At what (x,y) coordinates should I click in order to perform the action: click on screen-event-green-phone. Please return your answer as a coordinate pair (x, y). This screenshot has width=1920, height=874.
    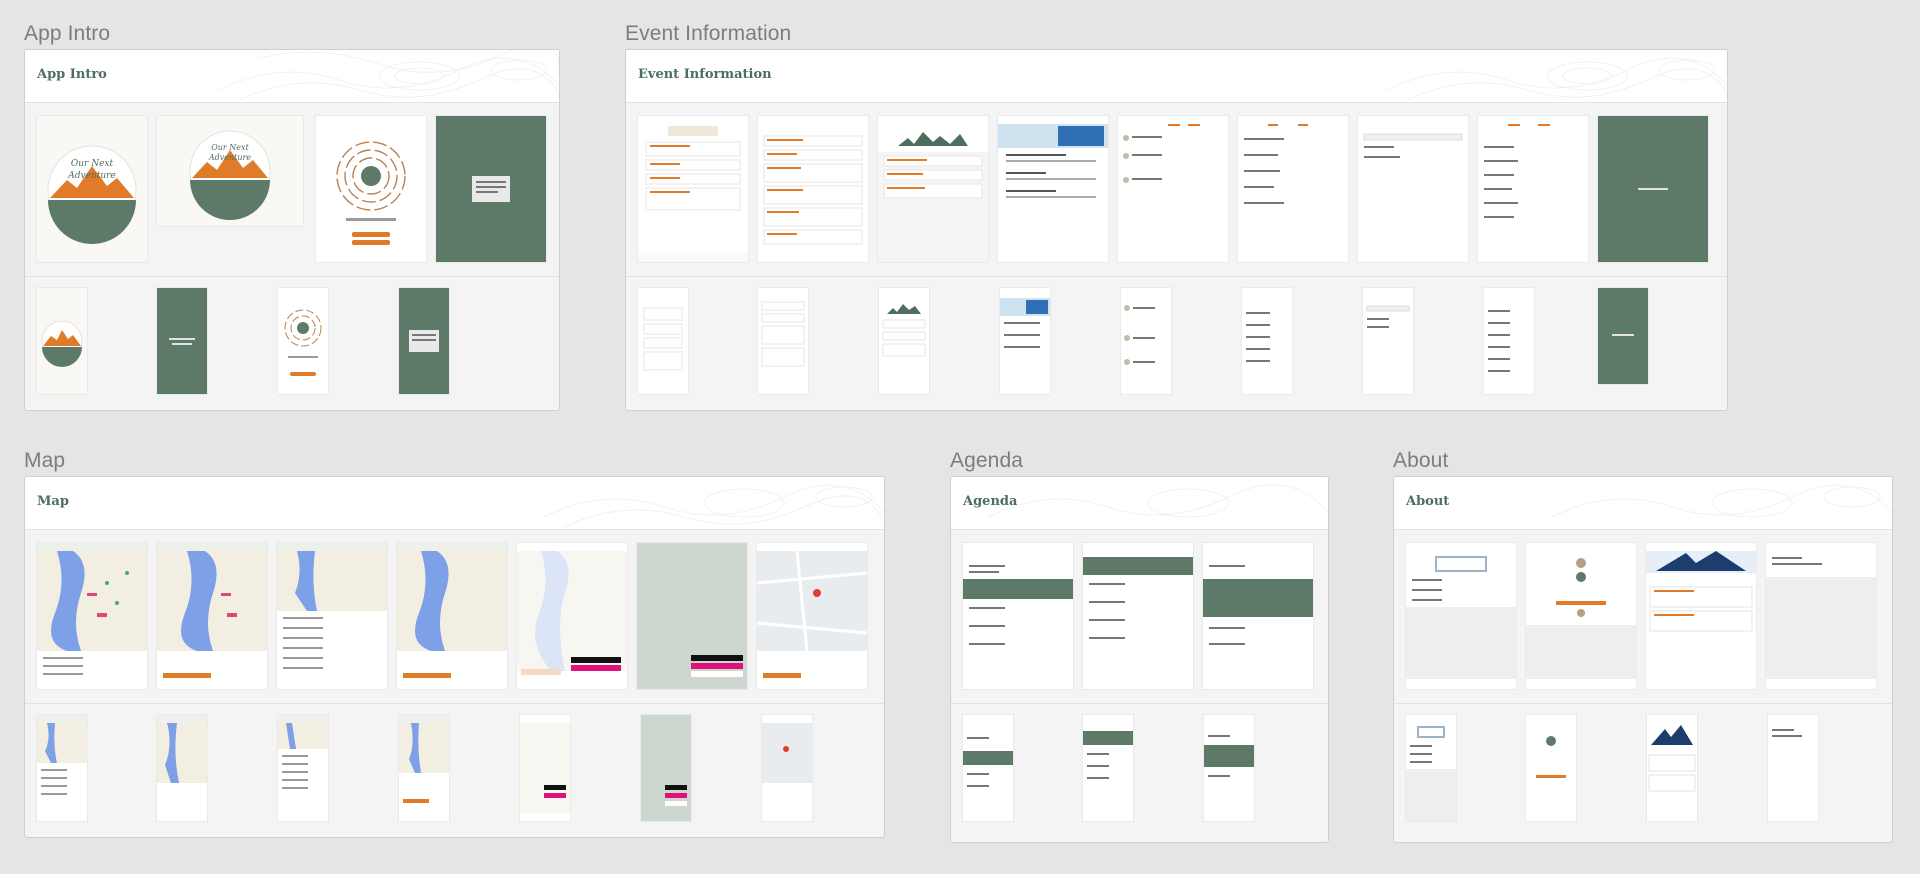
    Looking at the image, I should click on (1623, 336).